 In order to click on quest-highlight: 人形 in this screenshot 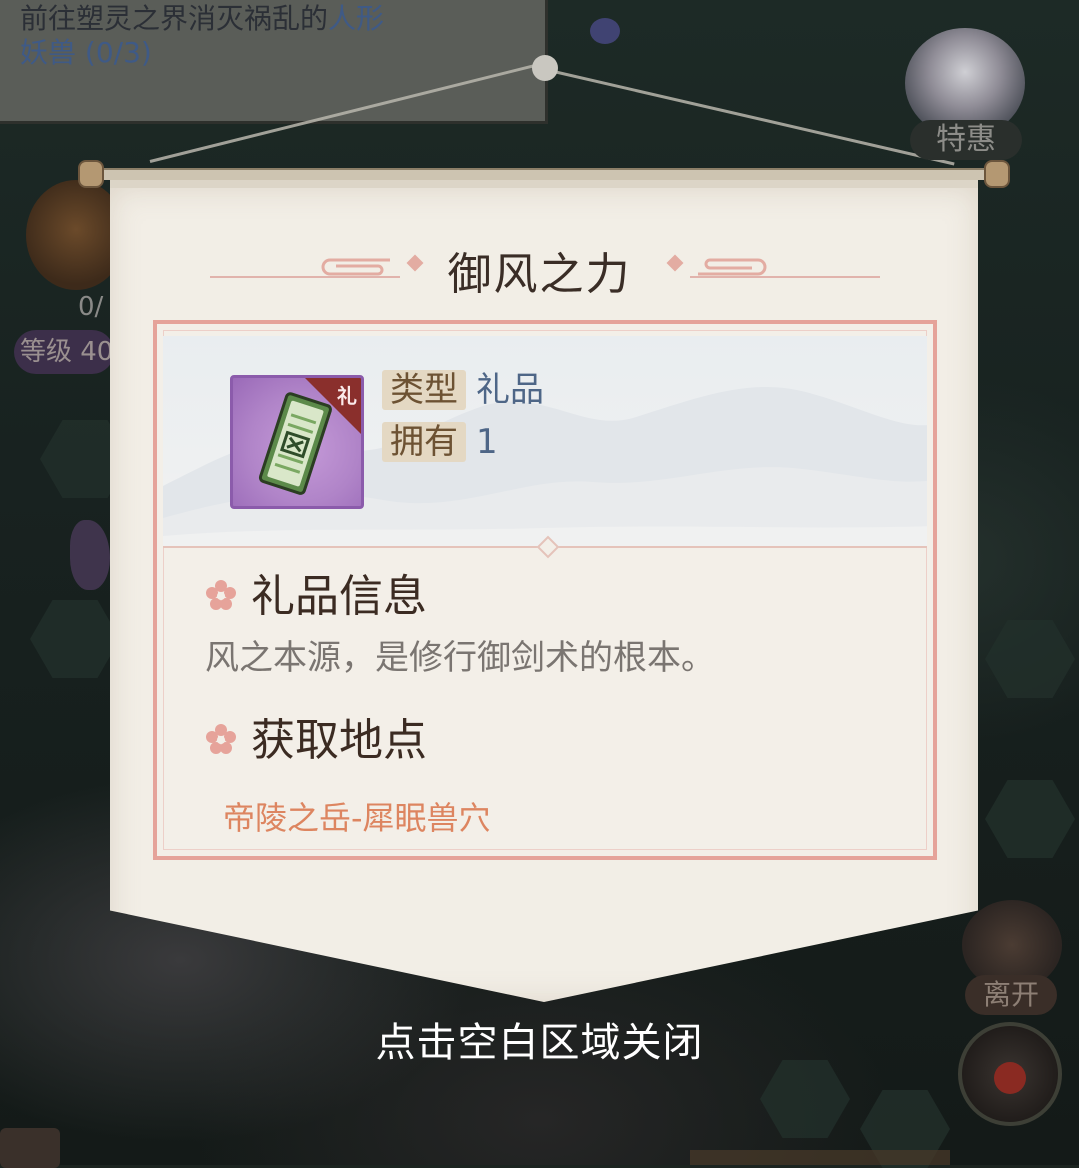, I will do `click(356, 18)`.